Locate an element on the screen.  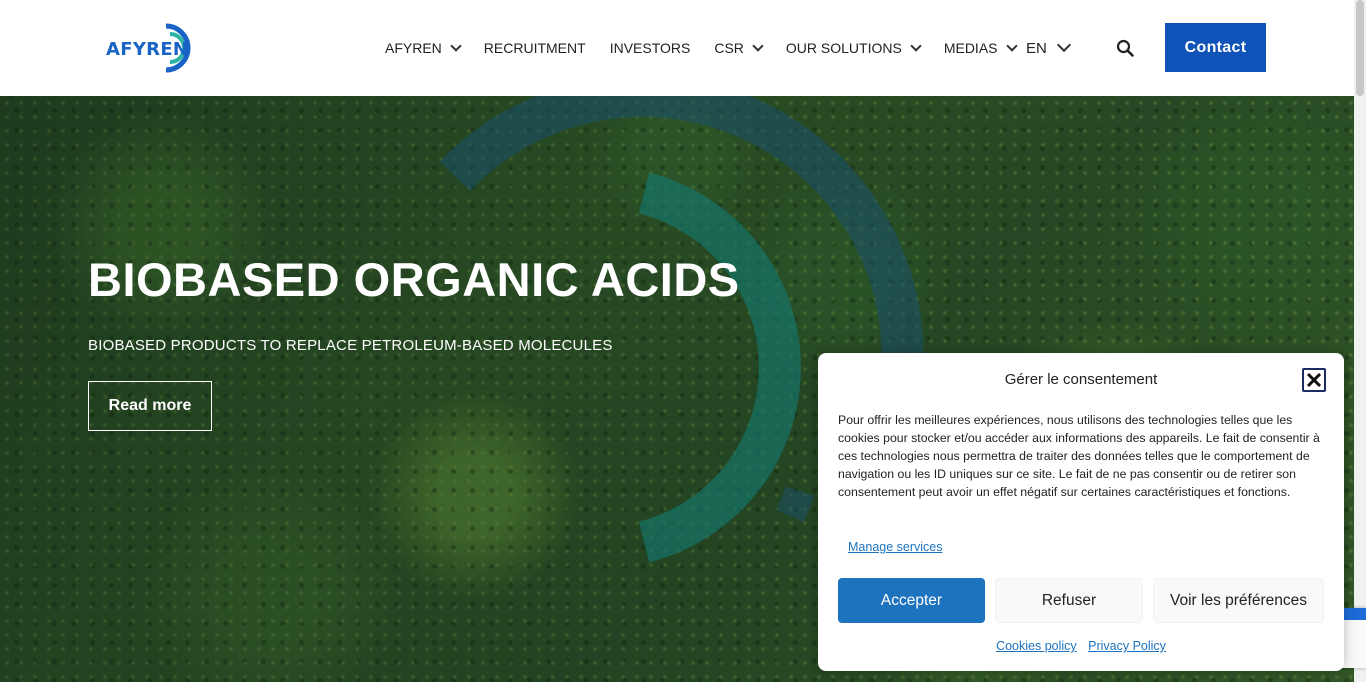
contact-button: Contact is located at coordinates (1215, 47).